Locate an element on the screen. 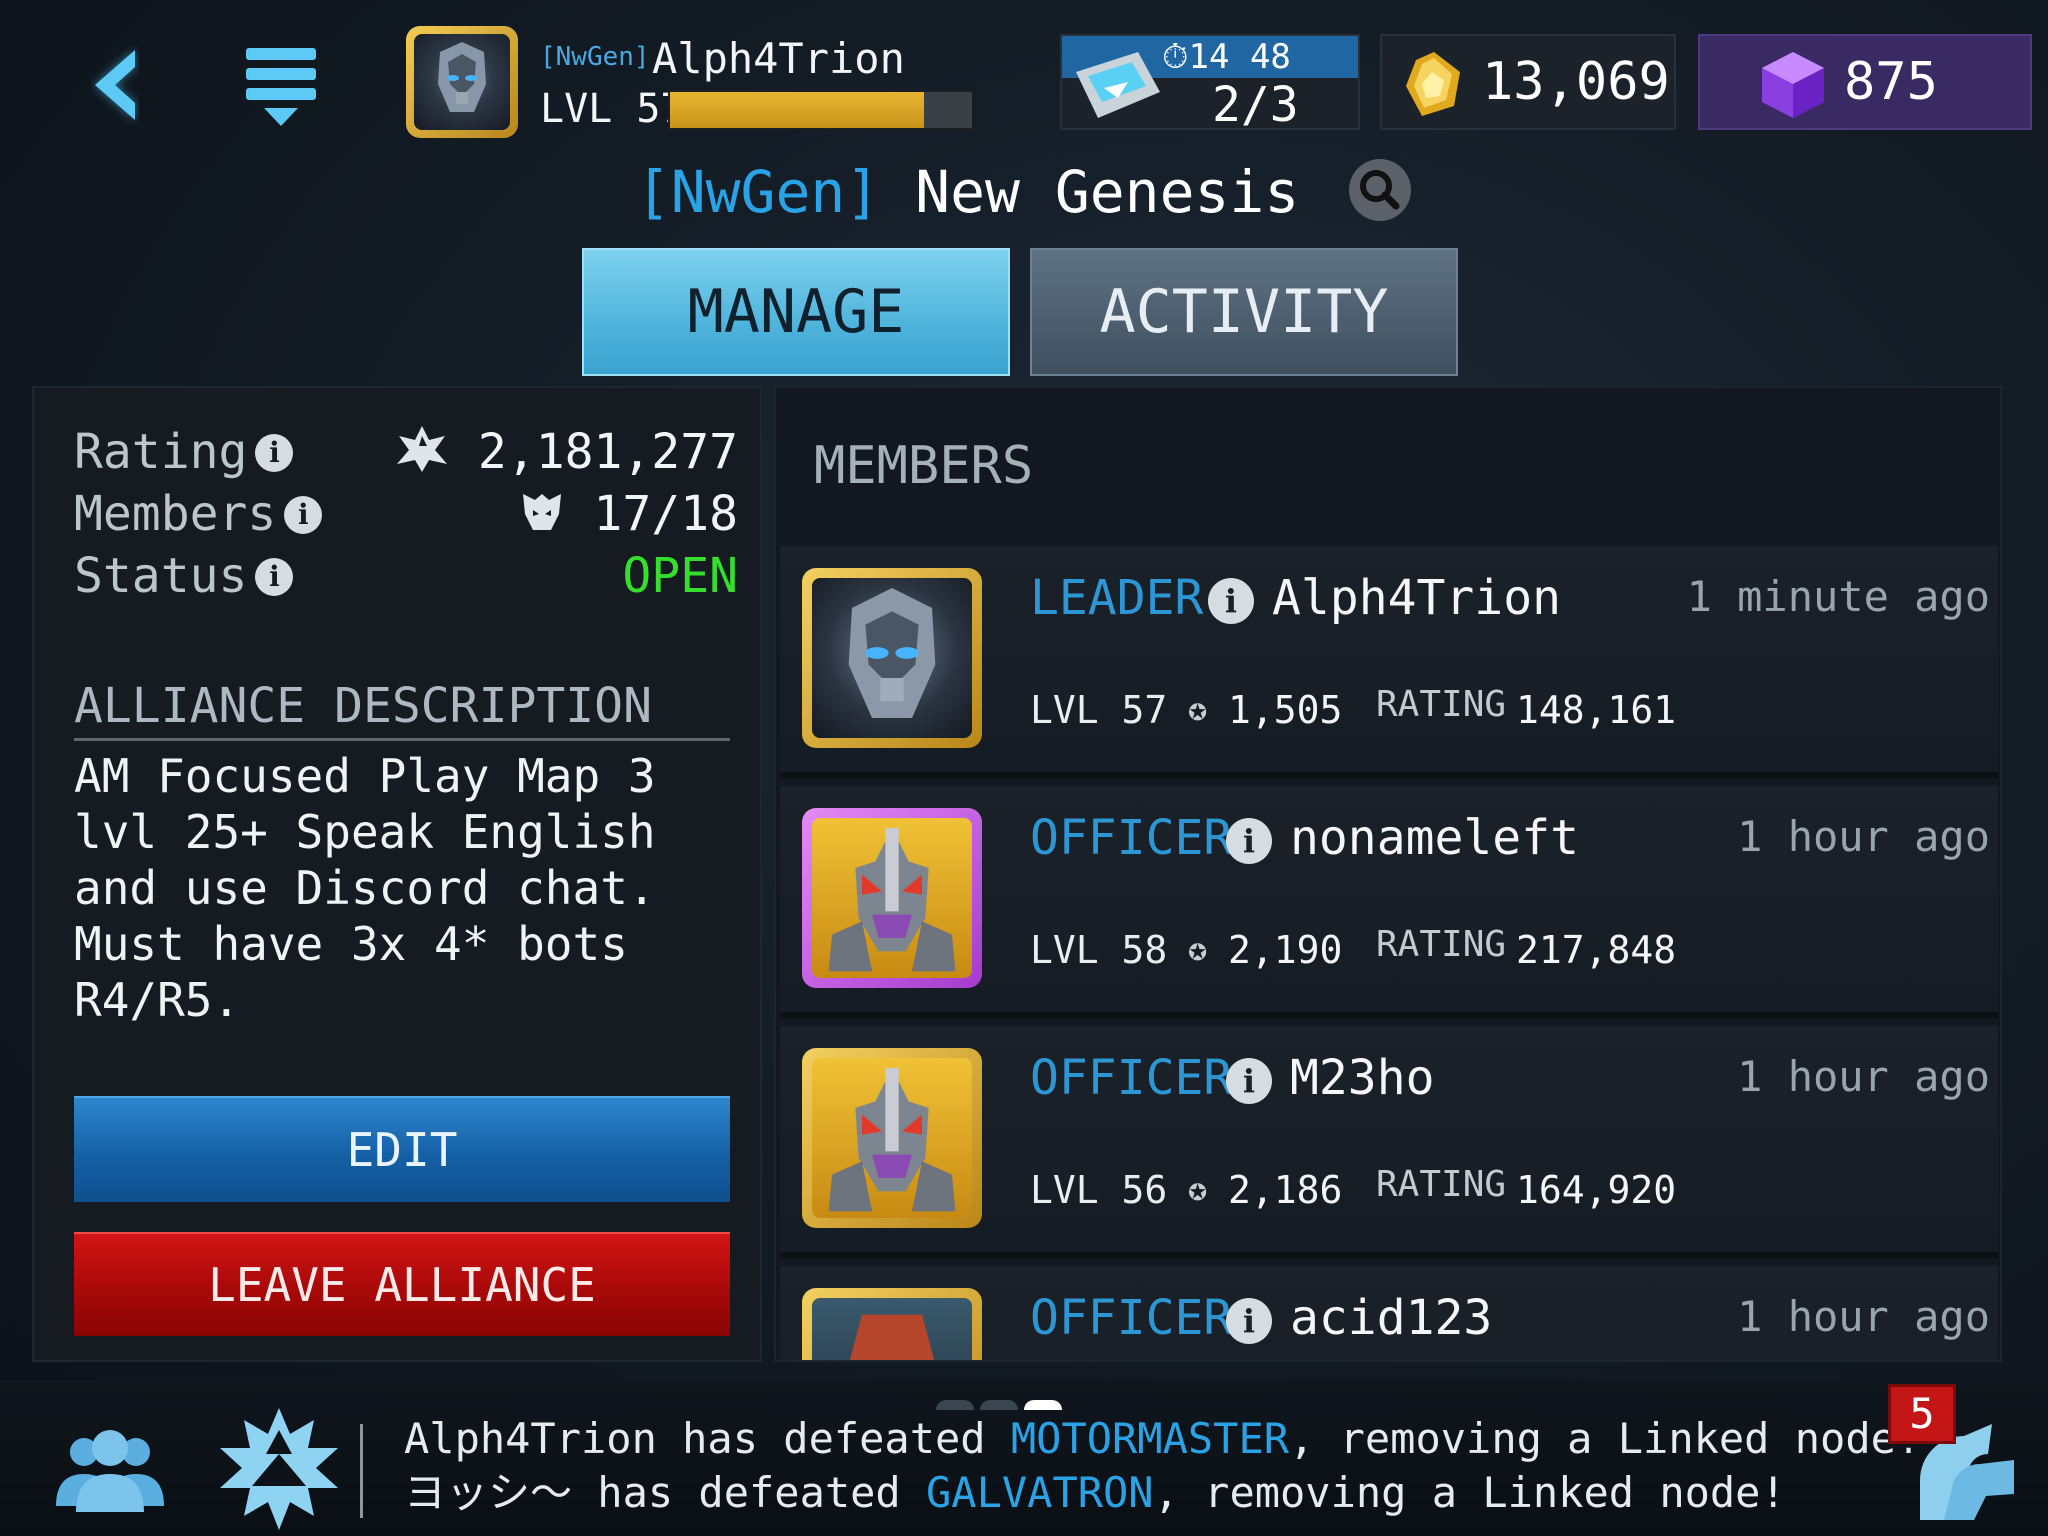  alliance-title: [NwGen] New Genesis is located at coordinates (1024, 192).